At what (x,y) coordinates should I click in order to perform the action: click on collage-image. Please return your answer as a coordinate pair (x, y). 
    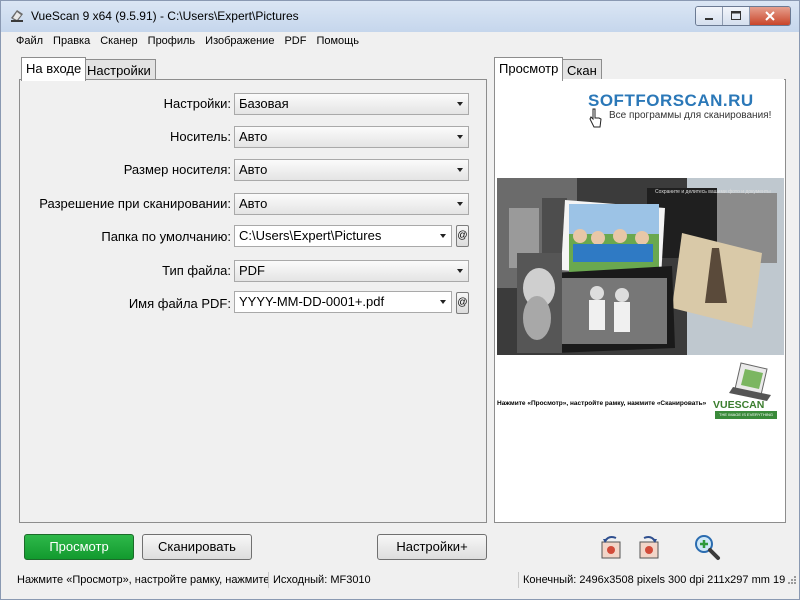
    Looking at the image, I should click on (640, 266).